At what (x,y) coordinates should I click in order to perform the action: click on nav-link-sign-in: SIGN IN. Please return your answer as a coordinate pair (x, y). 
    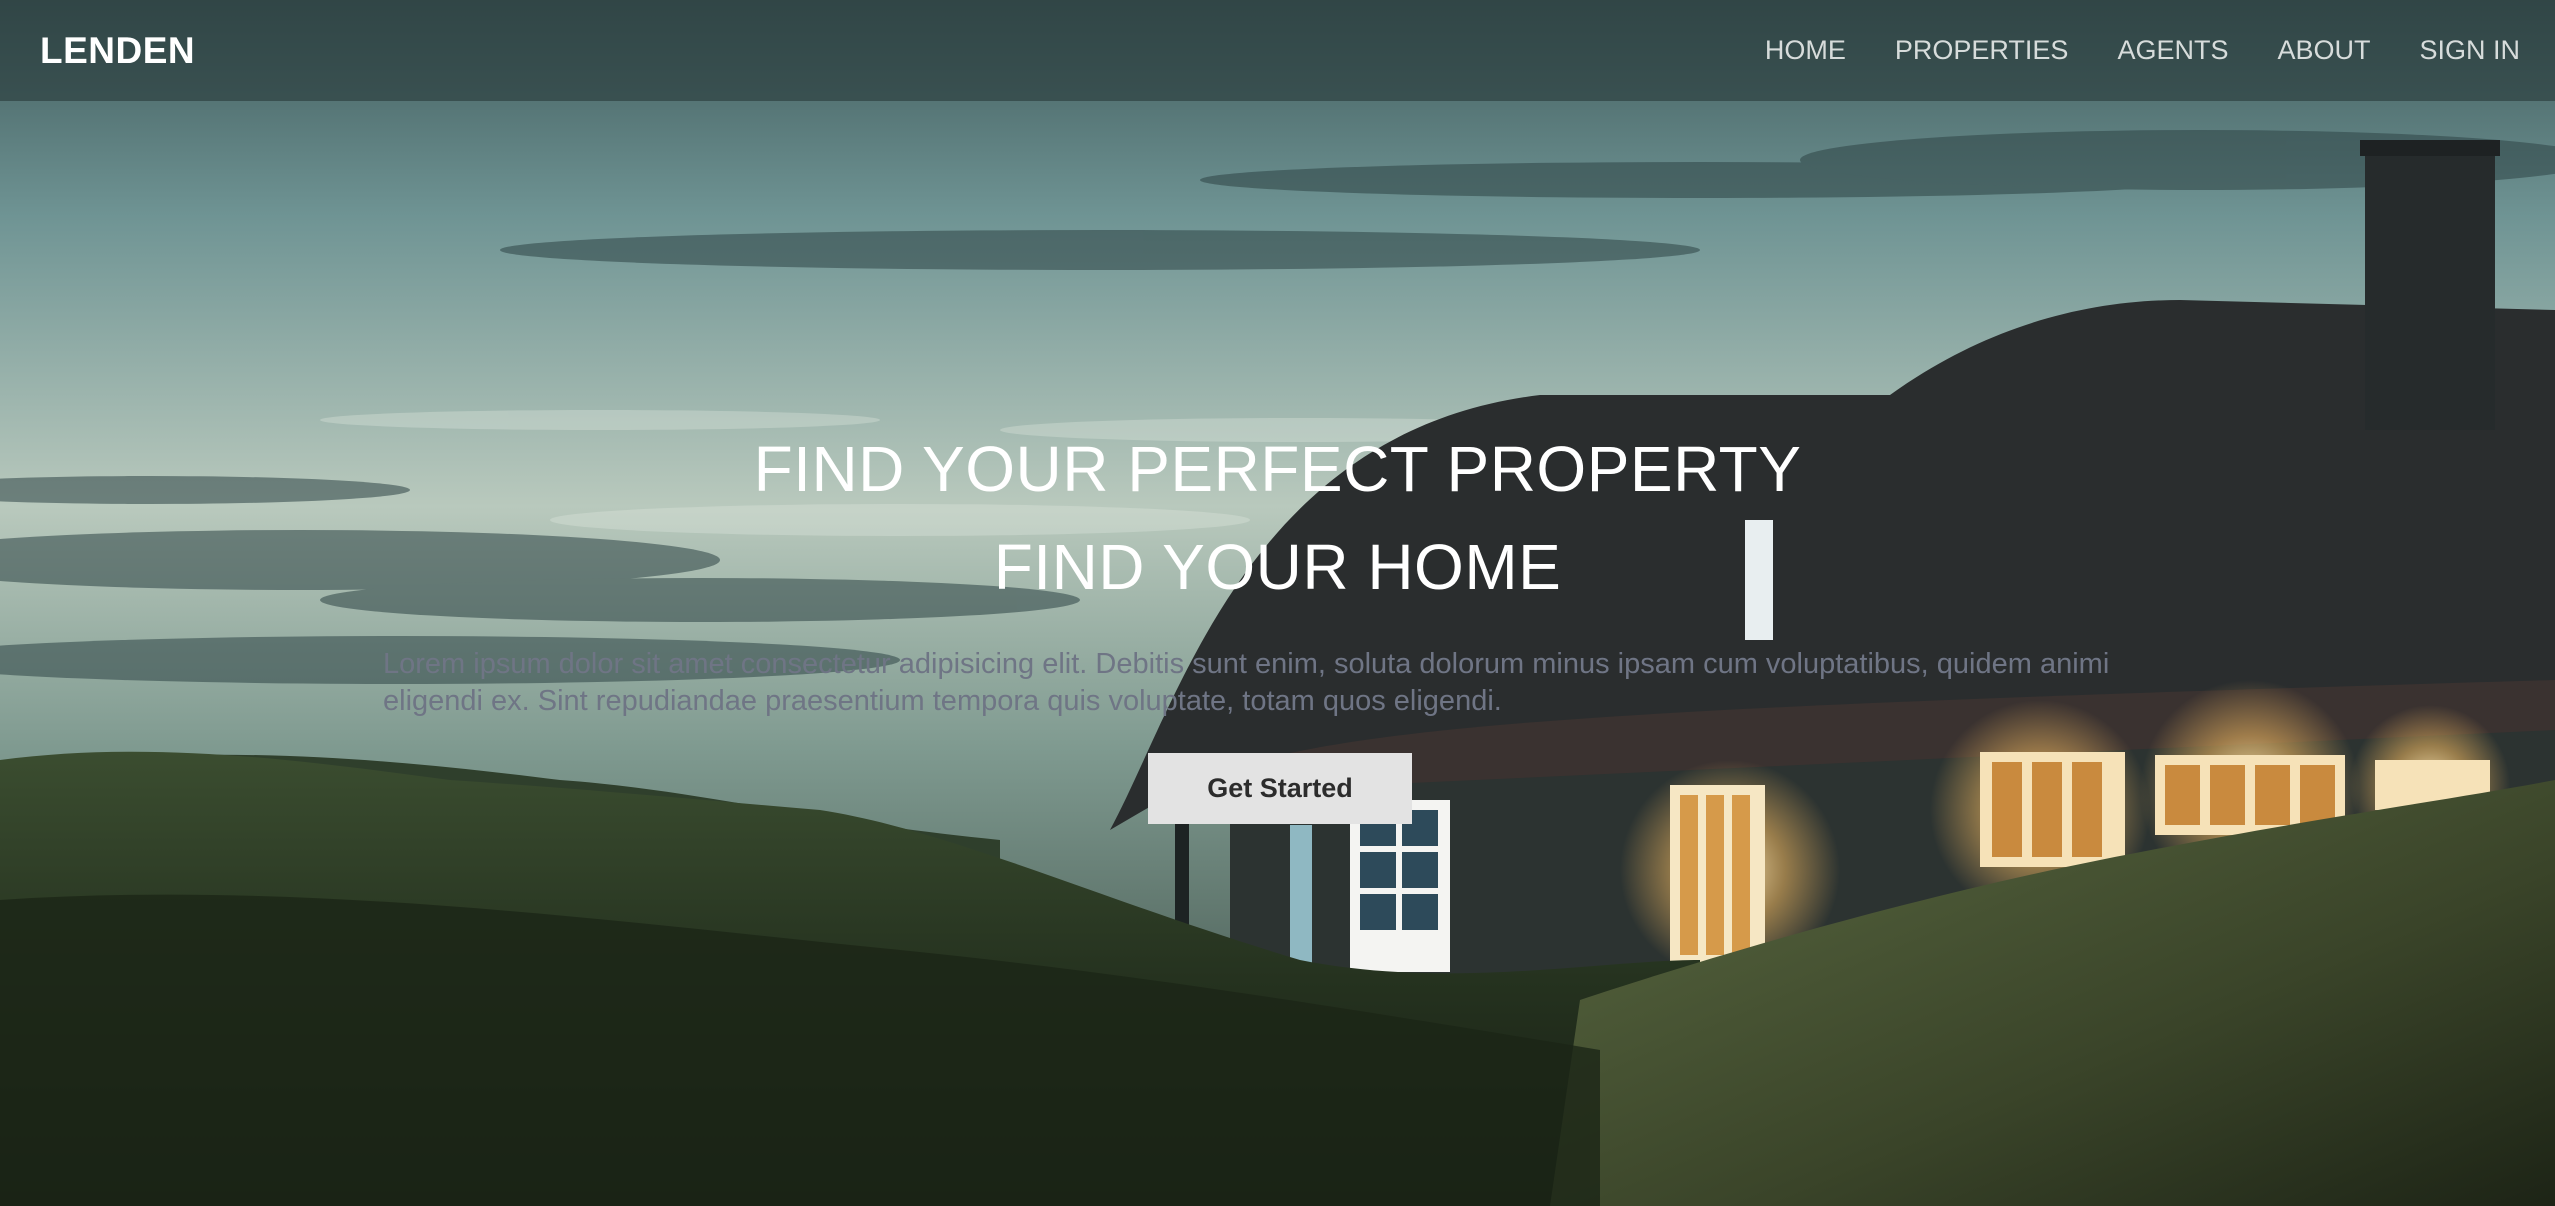
    Looking at the image, I should click on (2469, 50).